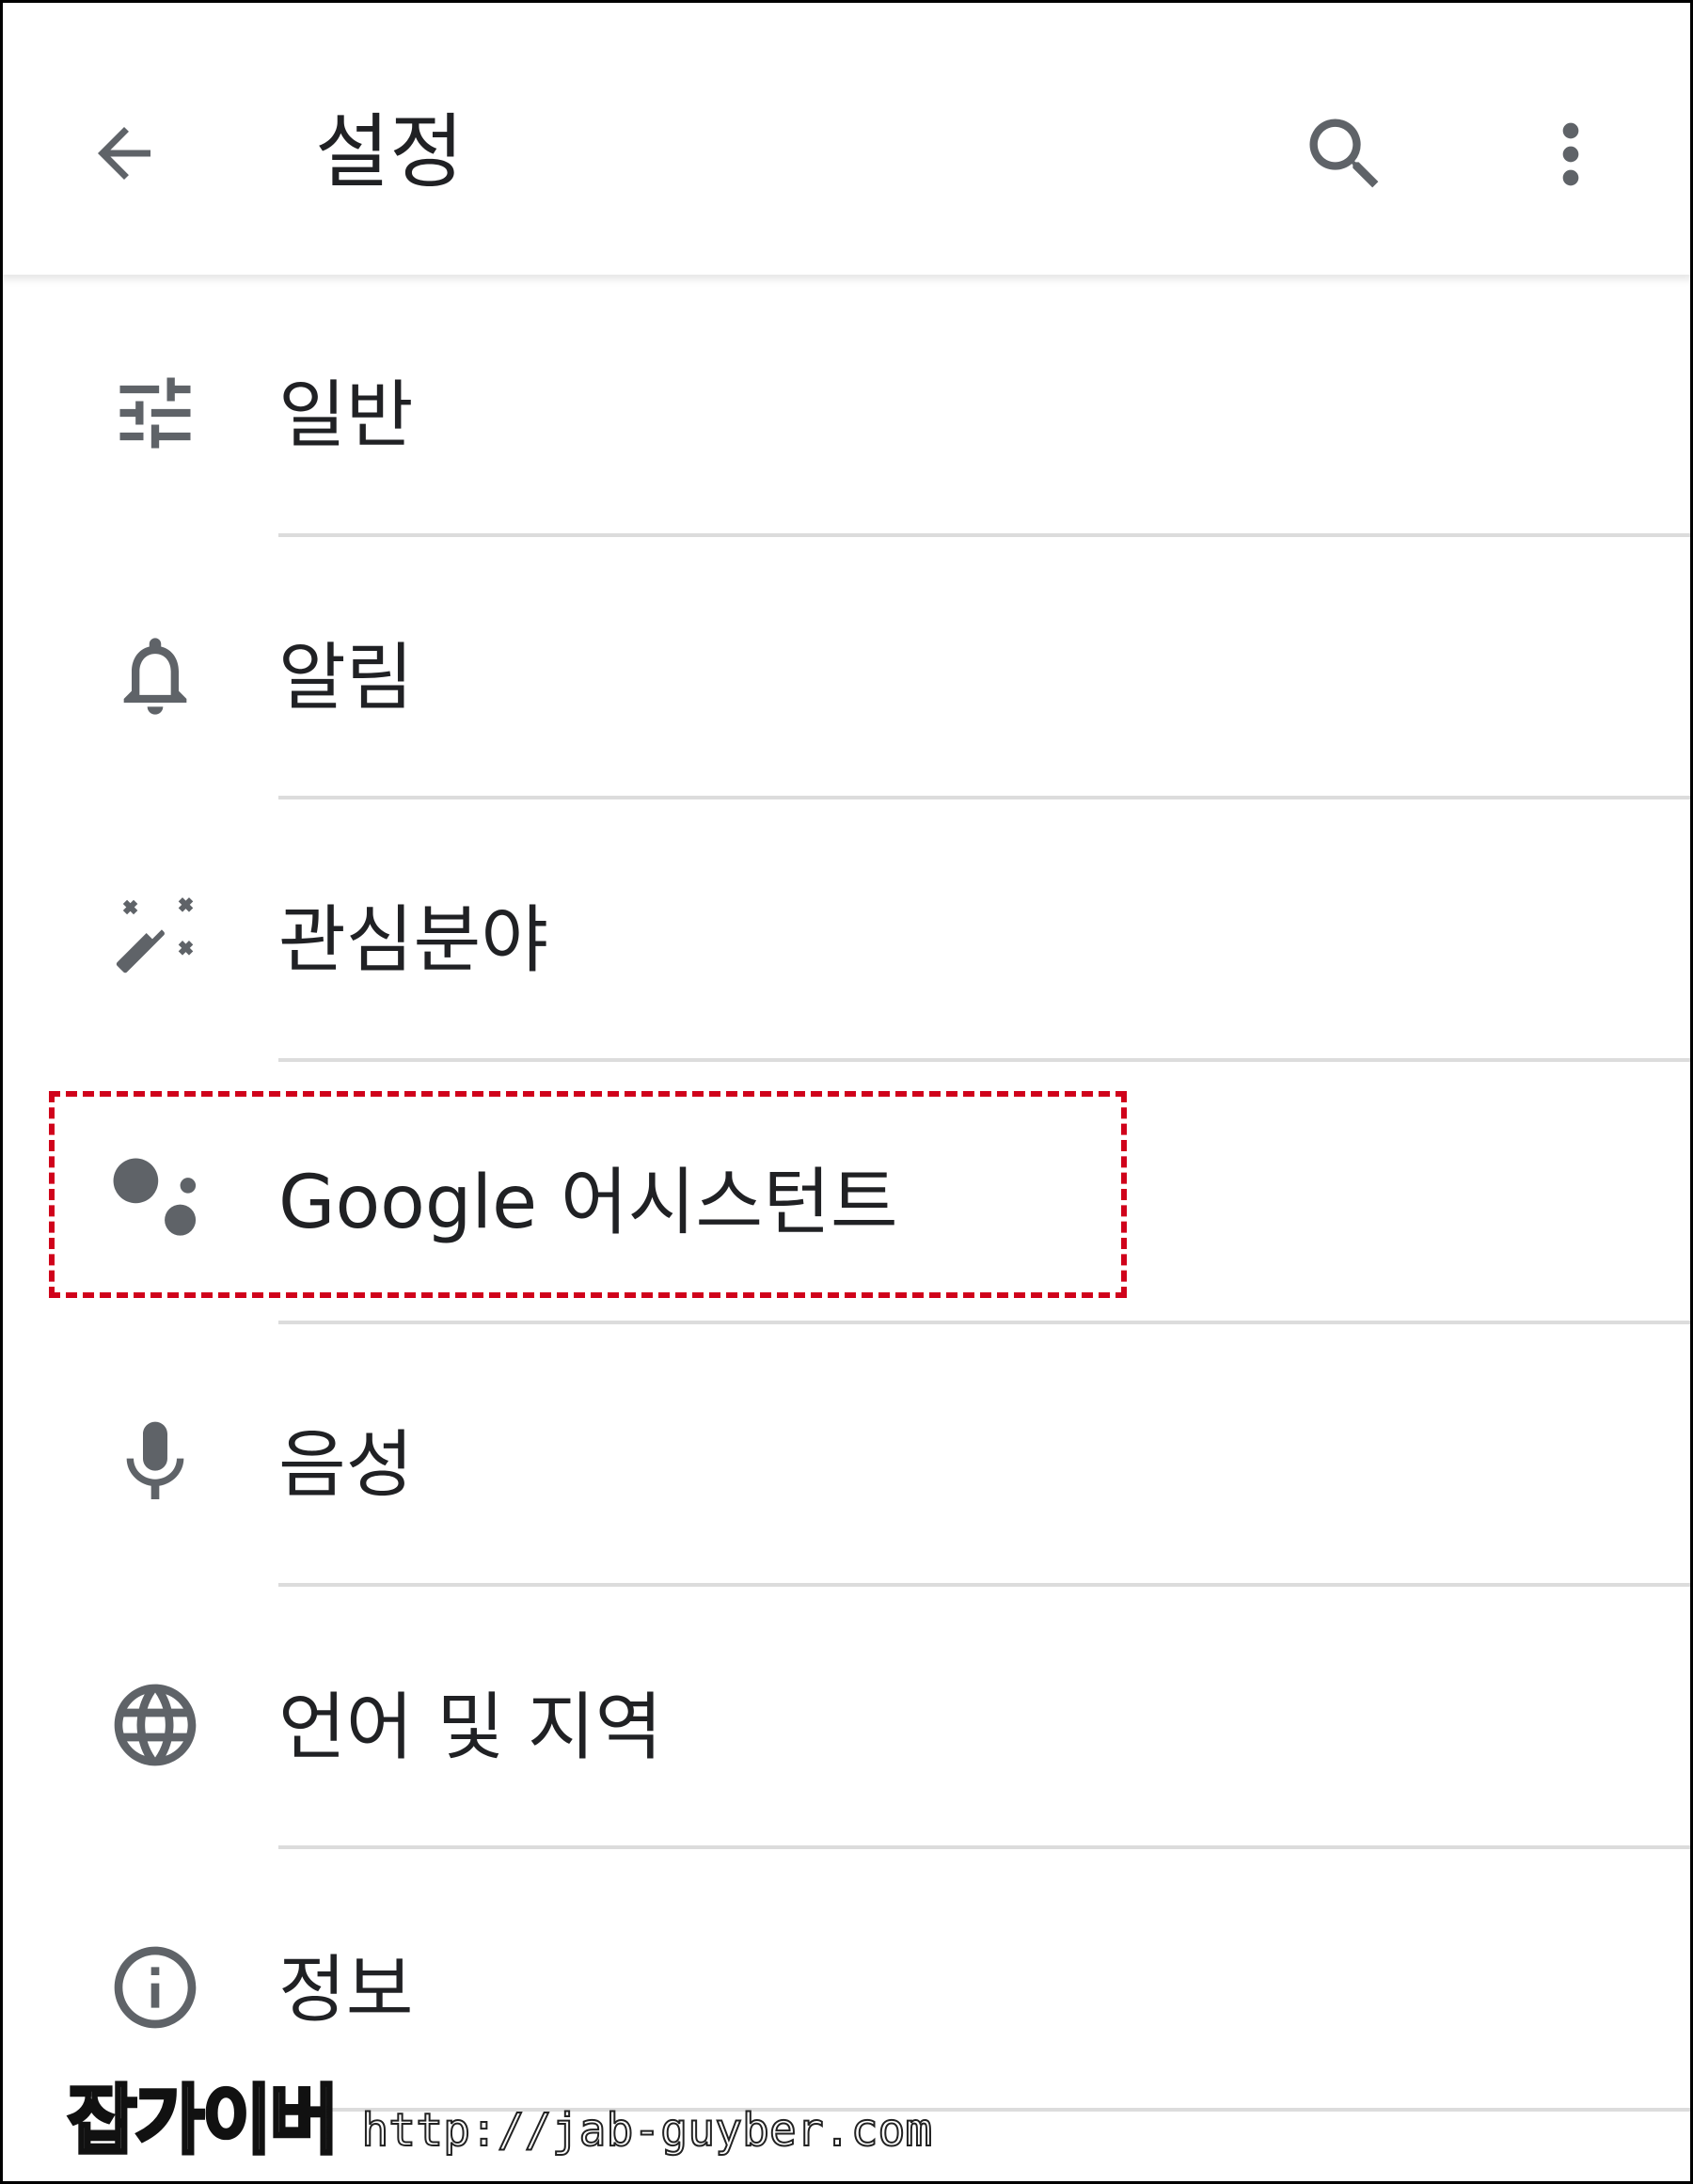 The image size is (1693, 2184). I want to click on arrow-back-icon, so click(124, 153).